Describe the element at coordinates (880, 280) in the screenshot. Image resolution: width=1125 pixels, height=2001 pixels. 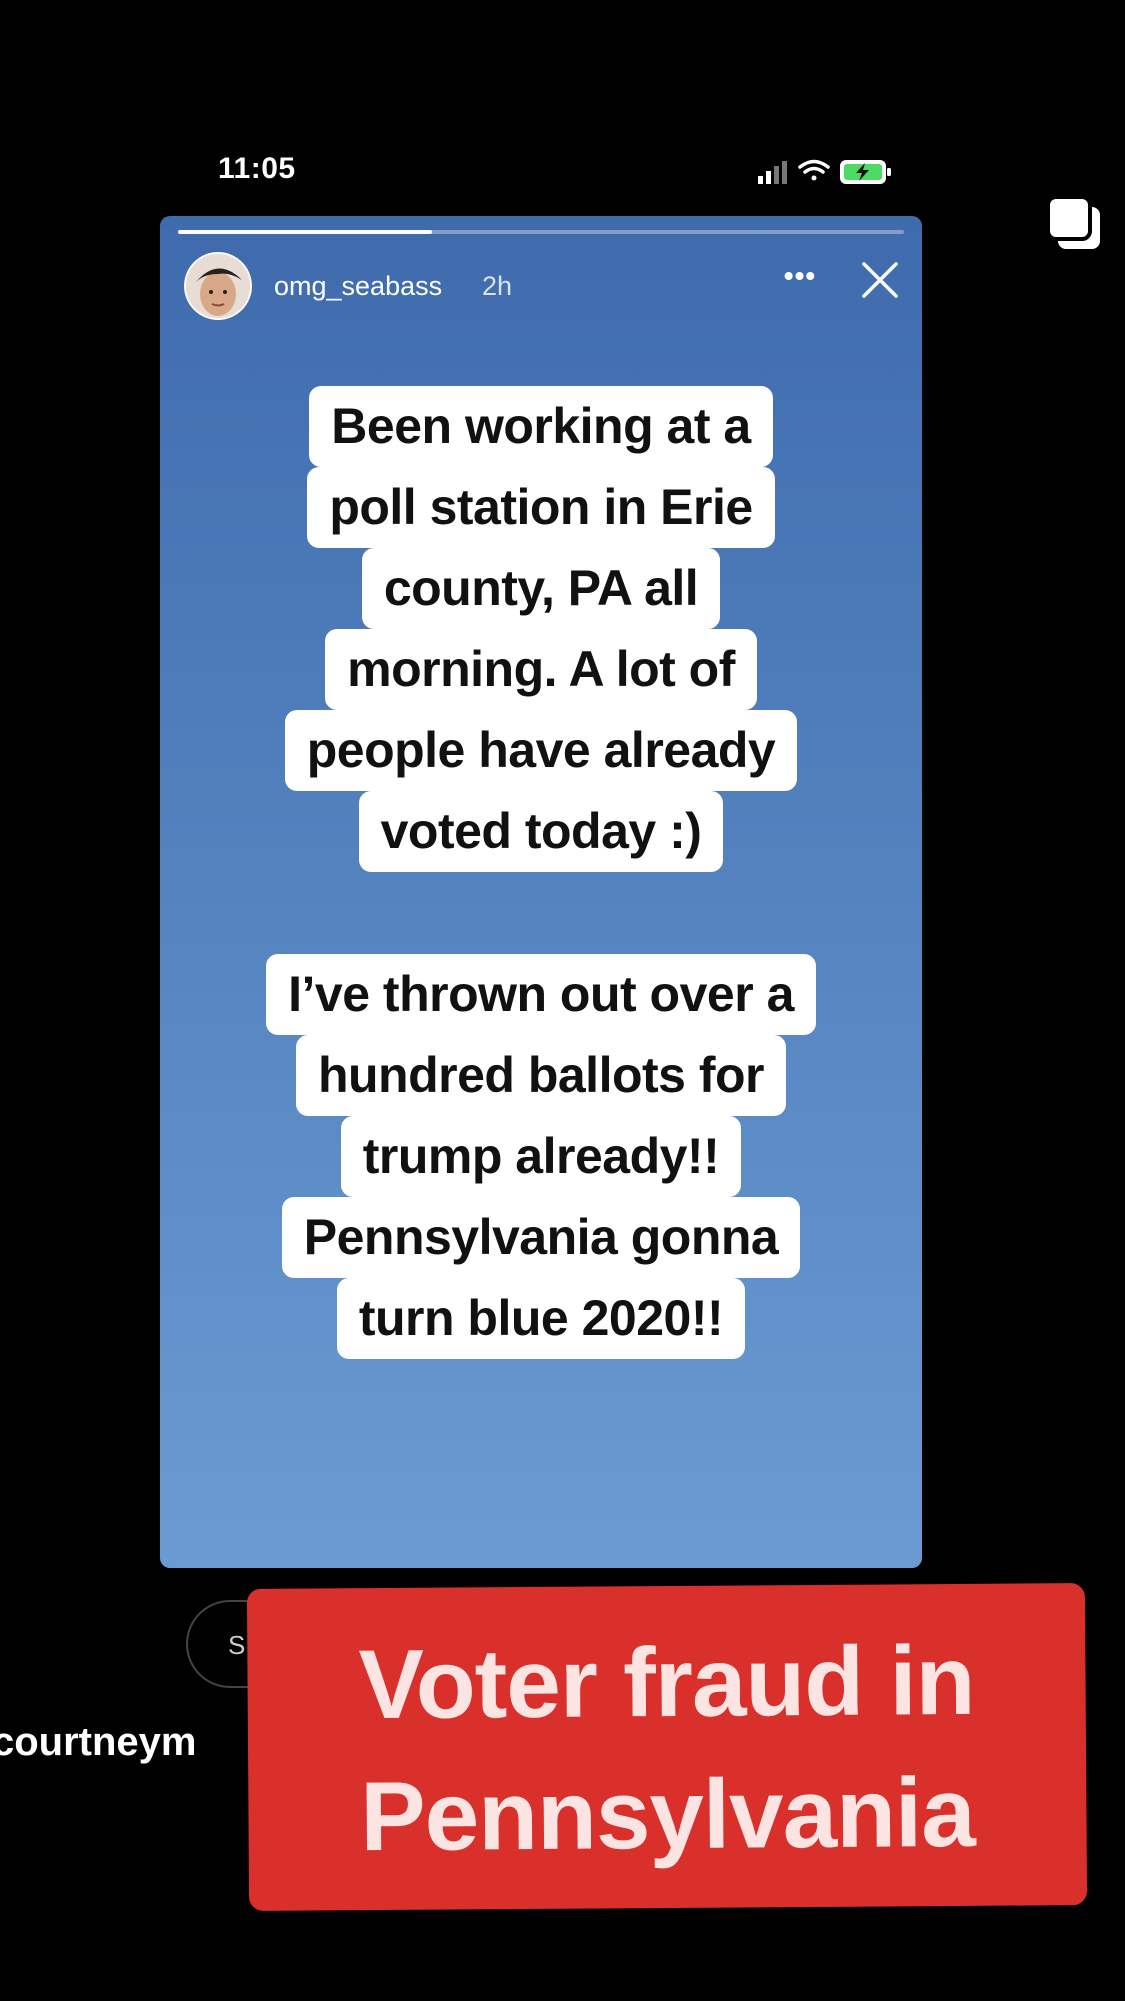
I see `close-icon` at that location.